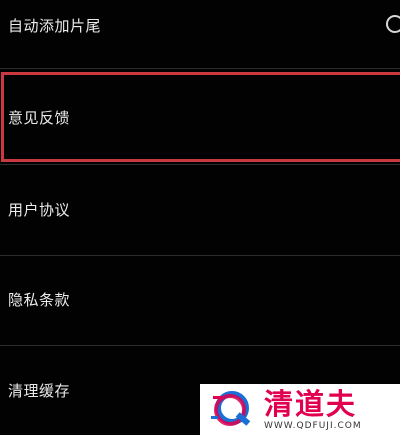 The height and width of the screenshot is (435, 400). I want to click on settings-item-label: 清理缓存, so click(39, 390).